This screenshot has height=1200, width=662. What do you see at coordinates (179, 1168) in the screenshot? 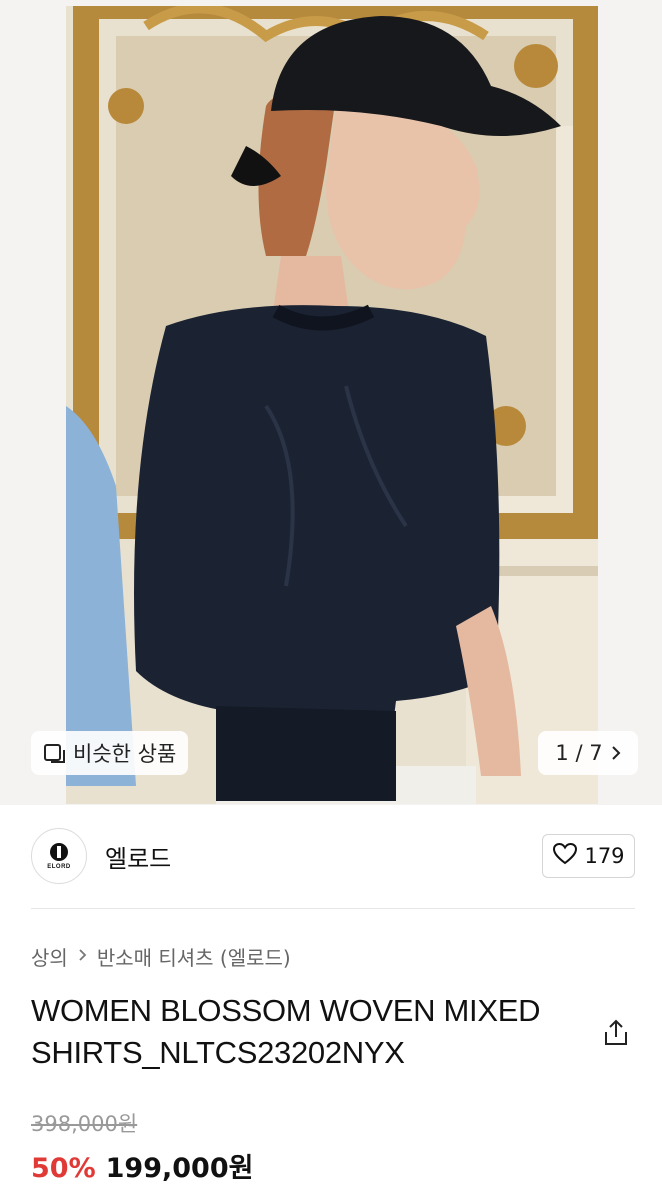
I see `sale-price: 199,000원` at bounding box center [179, 1168].